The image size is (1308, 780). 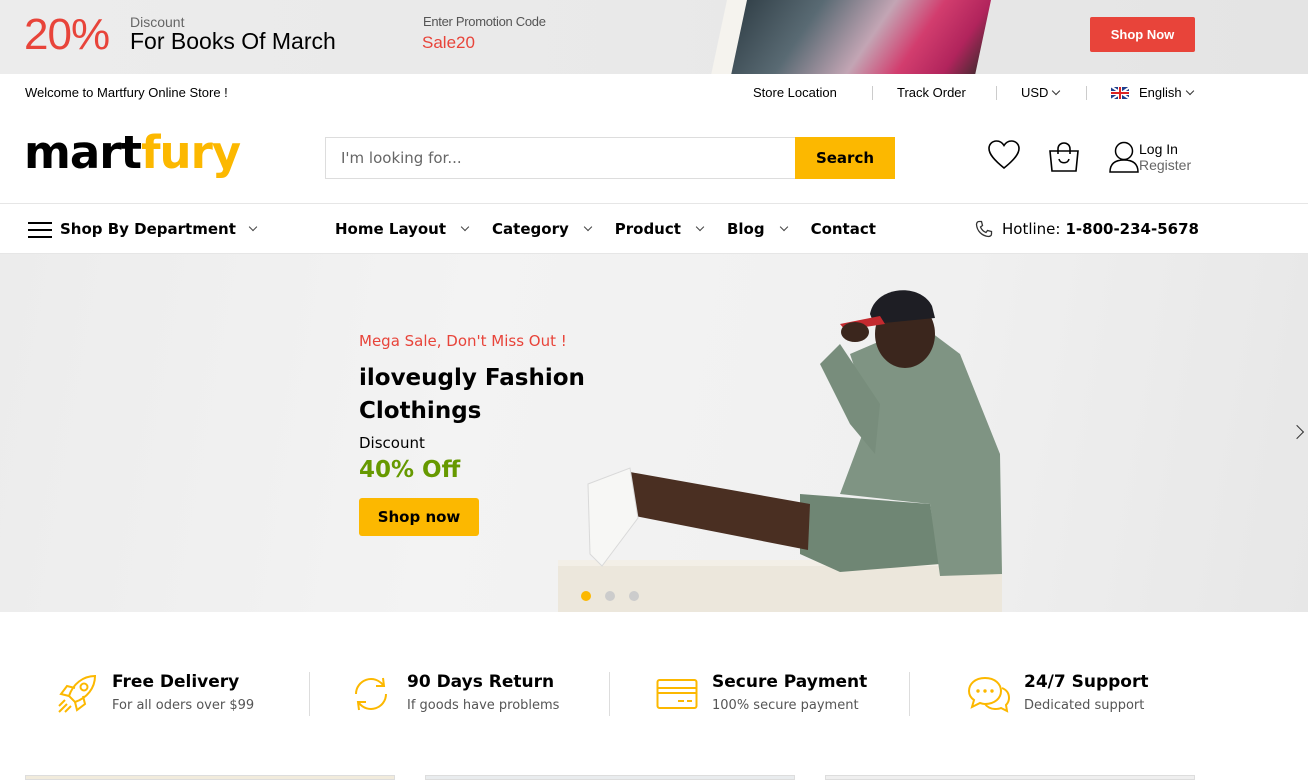 I want to click on nav-item-contact: Contact, so click(x=843, y=229).